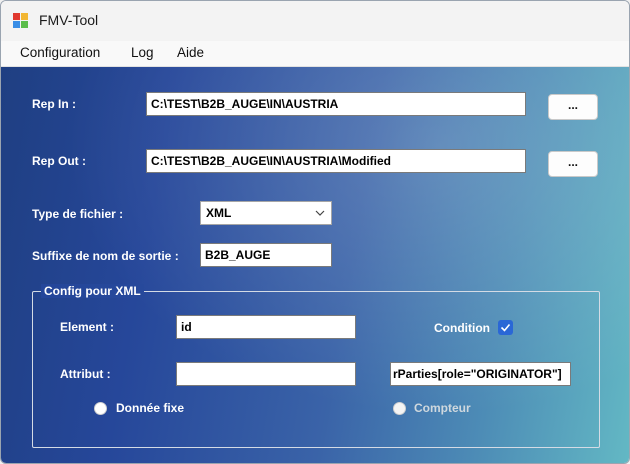 This screenshot has width=630, height=464. I want to click on rep-in-field: C:\TEST\B2B_AUGE\IN\AUSTRIA, so click(336, 104).